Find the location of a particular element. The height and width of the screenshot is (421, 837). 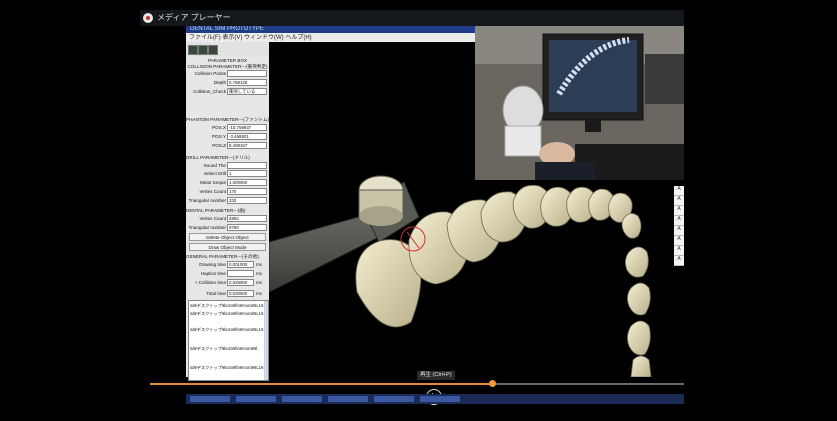

drawing-time-row: Drawing time 0.001000 ms is located at coordinates (227, 265).